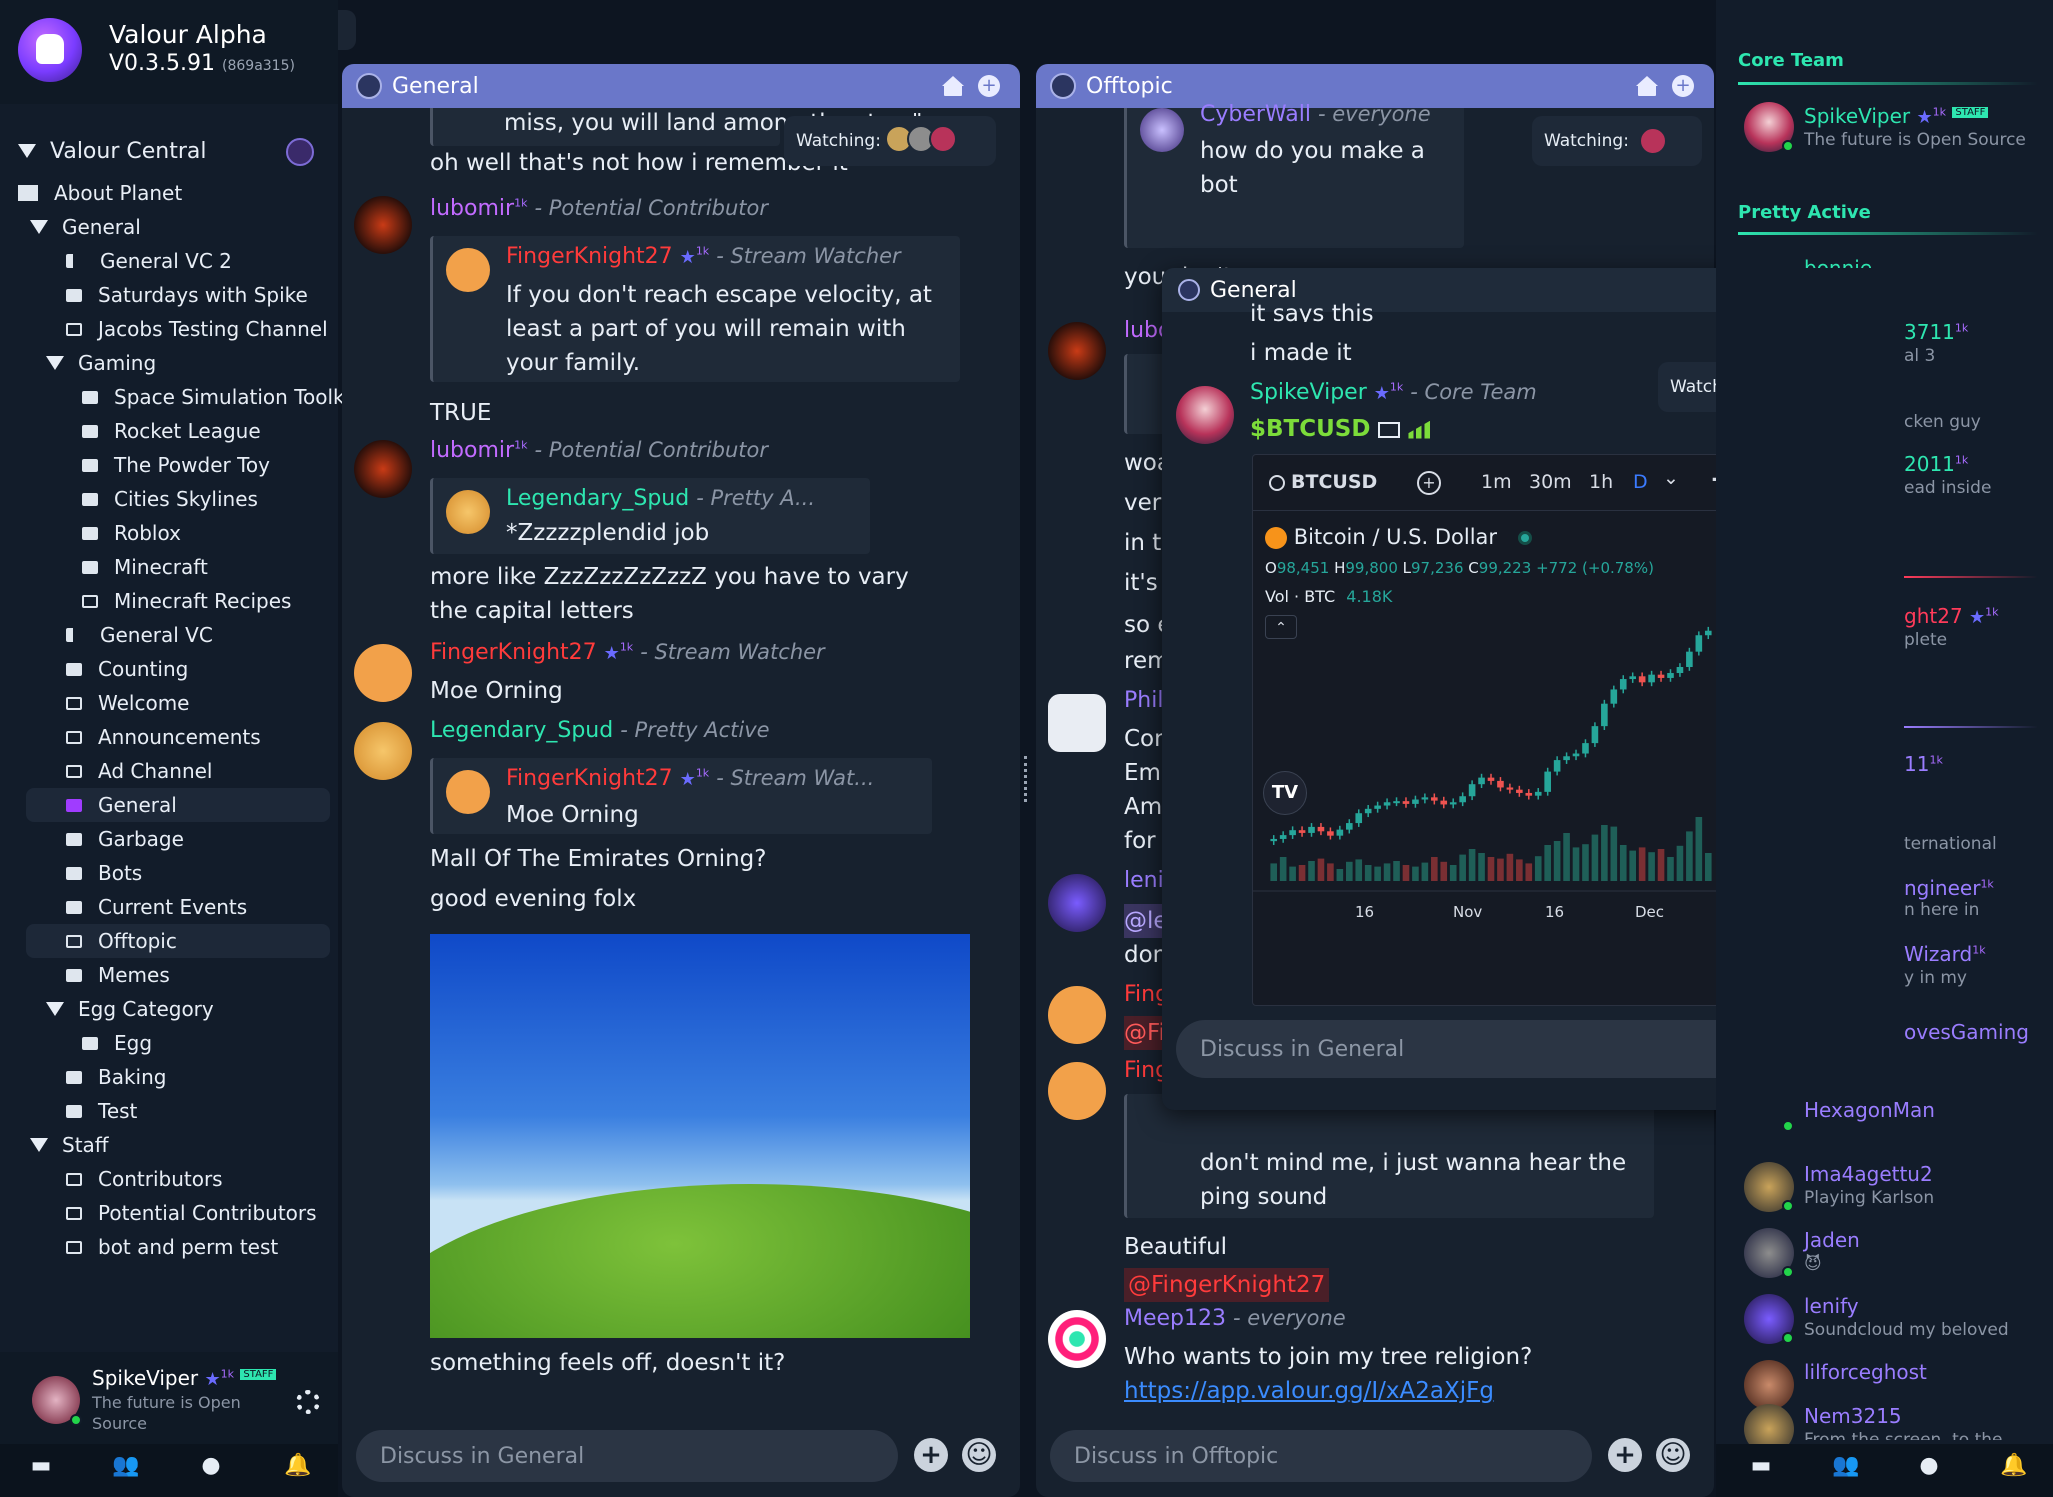  What do you see at coordinates (100, 193) in the screenshot?
I see `about-planet: About Planet` at bounding box center [100, 193].